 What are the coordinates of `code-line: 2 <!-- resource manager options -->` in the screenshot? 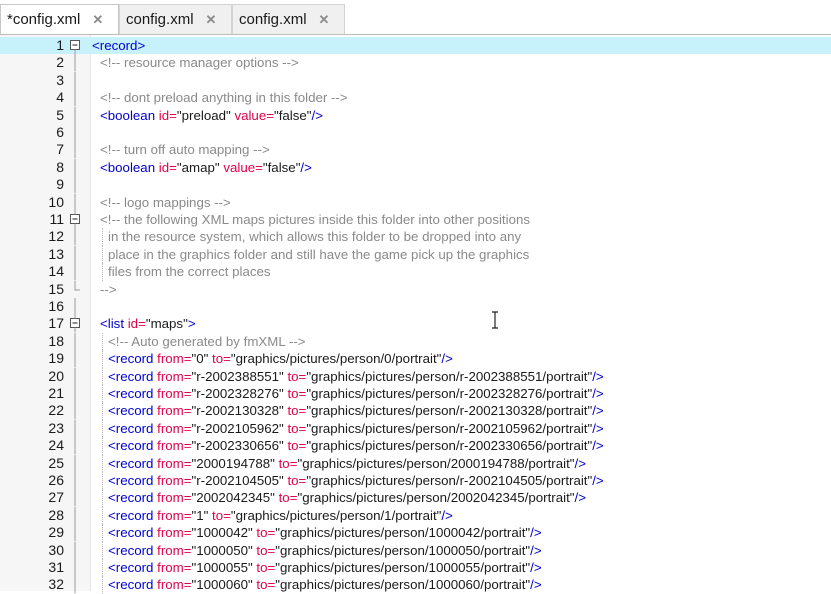 It's located at (415, 63).